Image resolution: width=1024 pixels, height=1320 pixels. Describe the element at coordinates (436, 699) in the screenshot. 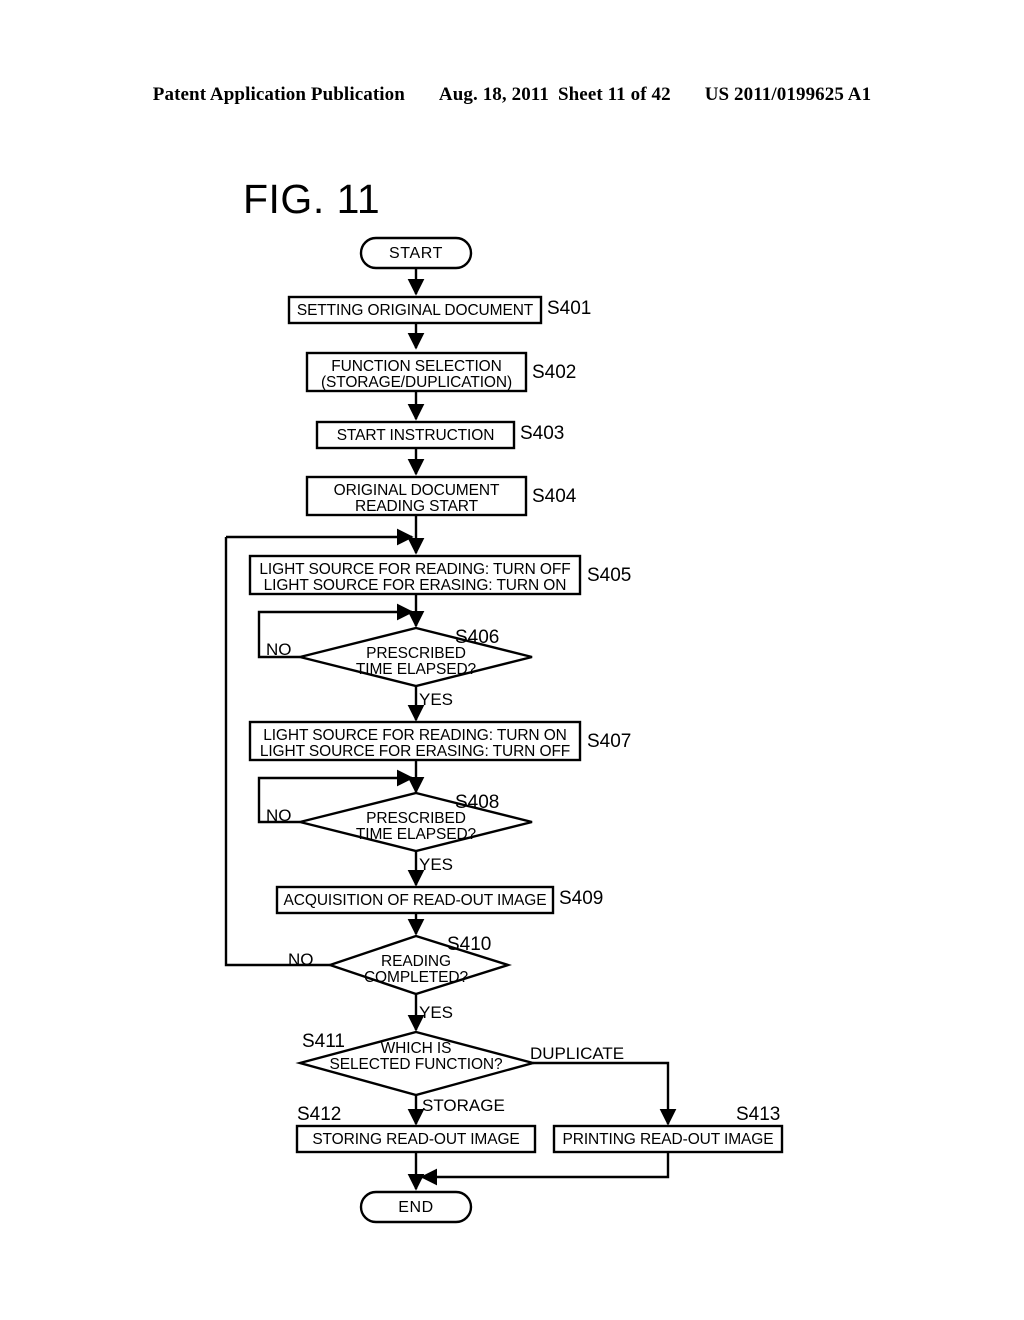

I see `edge-label-s406-yes: YES` at that location.